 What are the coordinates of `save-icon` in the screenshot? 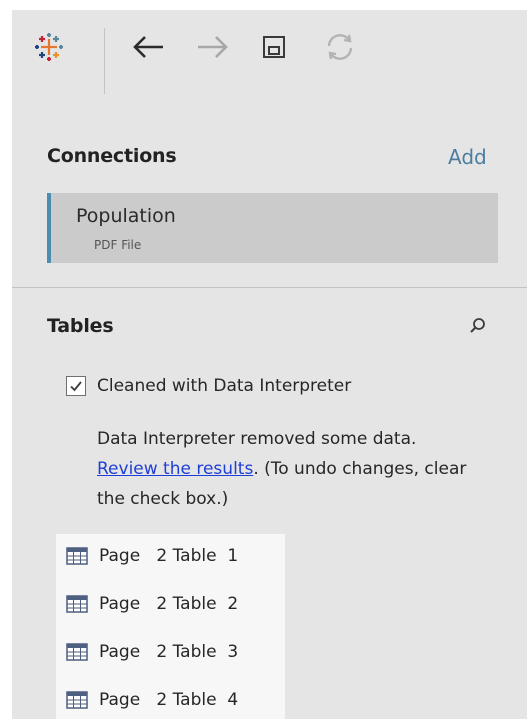 It's located at (274, 47).